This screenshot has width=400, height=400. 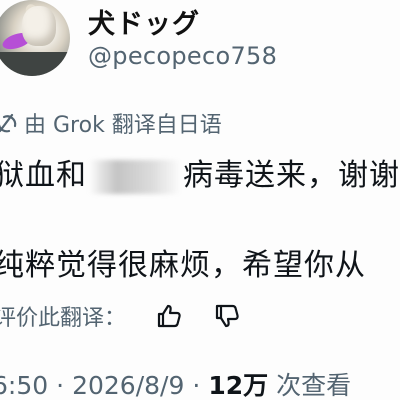 What do you see at coordinates (182, 56) in the screenshot?
I see `user-handle: @pecopeco758` at bounding box center [182, 56].